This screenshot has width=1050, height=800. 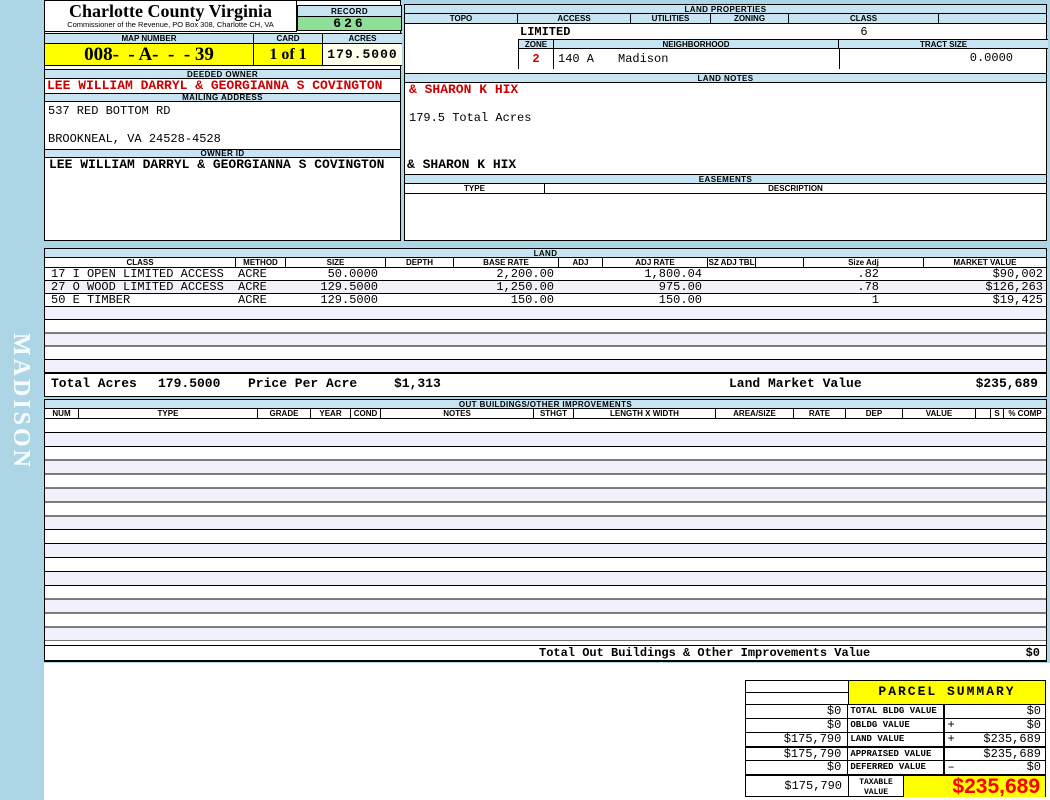 I want to click on cell-size-adj: 1, so click(x=875, y=300).